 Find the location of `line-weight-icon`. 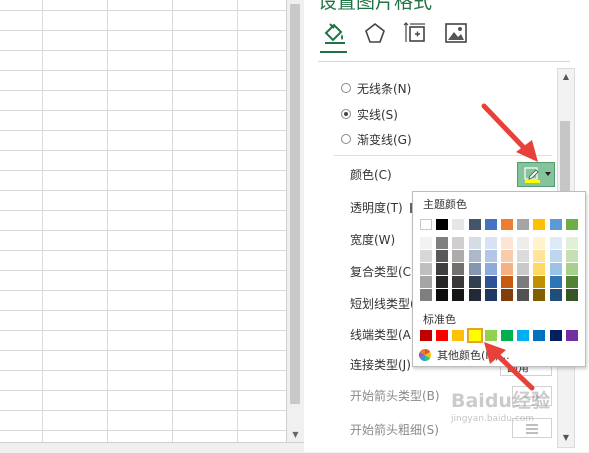

line-weight-icon is located at coordinates (532, 429).